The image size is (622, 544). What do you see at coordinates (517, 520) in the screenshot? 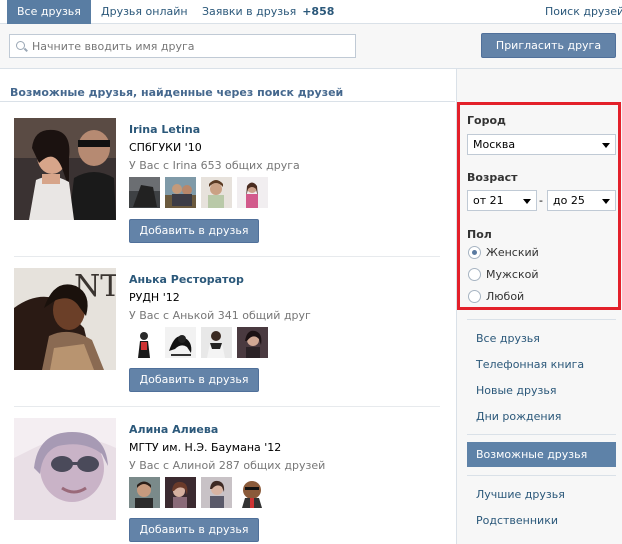
I see `menu-relatives: Родственники` at bounding box center [517, 520].